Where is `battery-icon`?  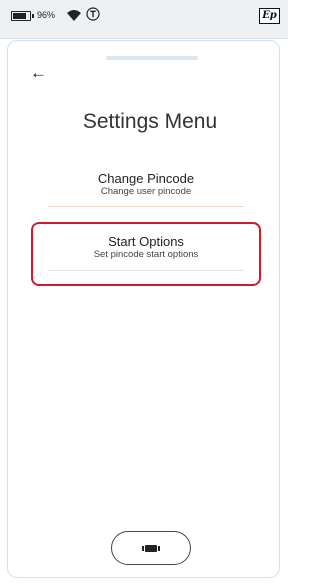 battery-icon is located at coordinates (22, 16).